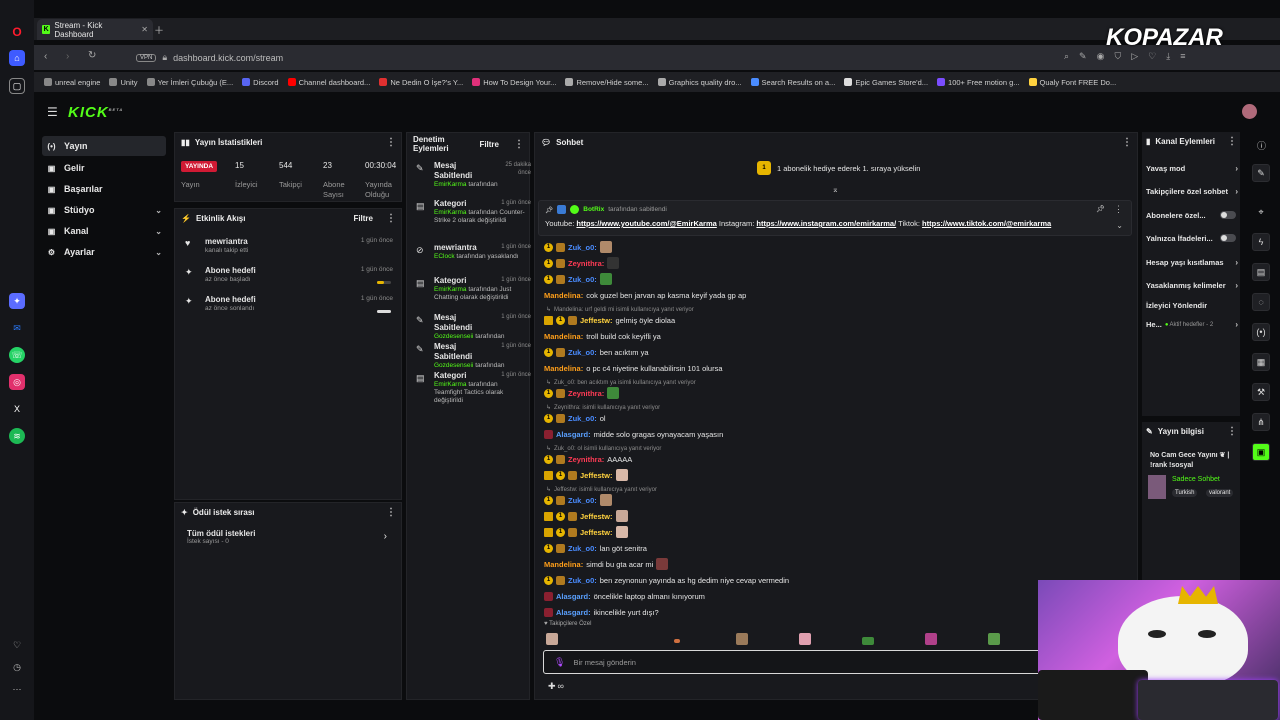 This screenshot has width=1280, height=720. I want to click on chat-message: 1 Zuk_o0: ol, so click(575, 418).